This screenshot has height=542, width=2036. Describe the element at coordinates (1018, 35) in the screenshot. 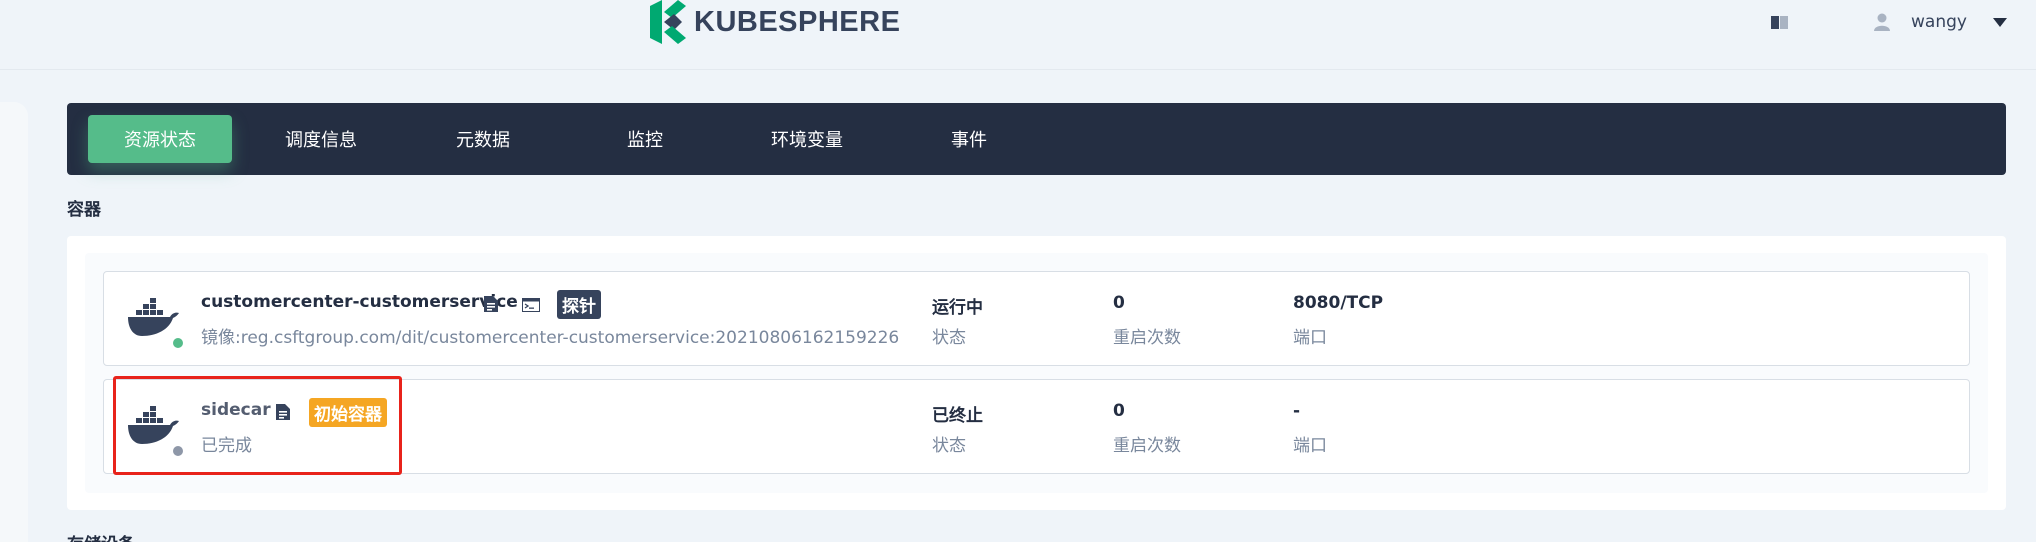

I see `top-bar: KUBESPHERE wangy` at that location.